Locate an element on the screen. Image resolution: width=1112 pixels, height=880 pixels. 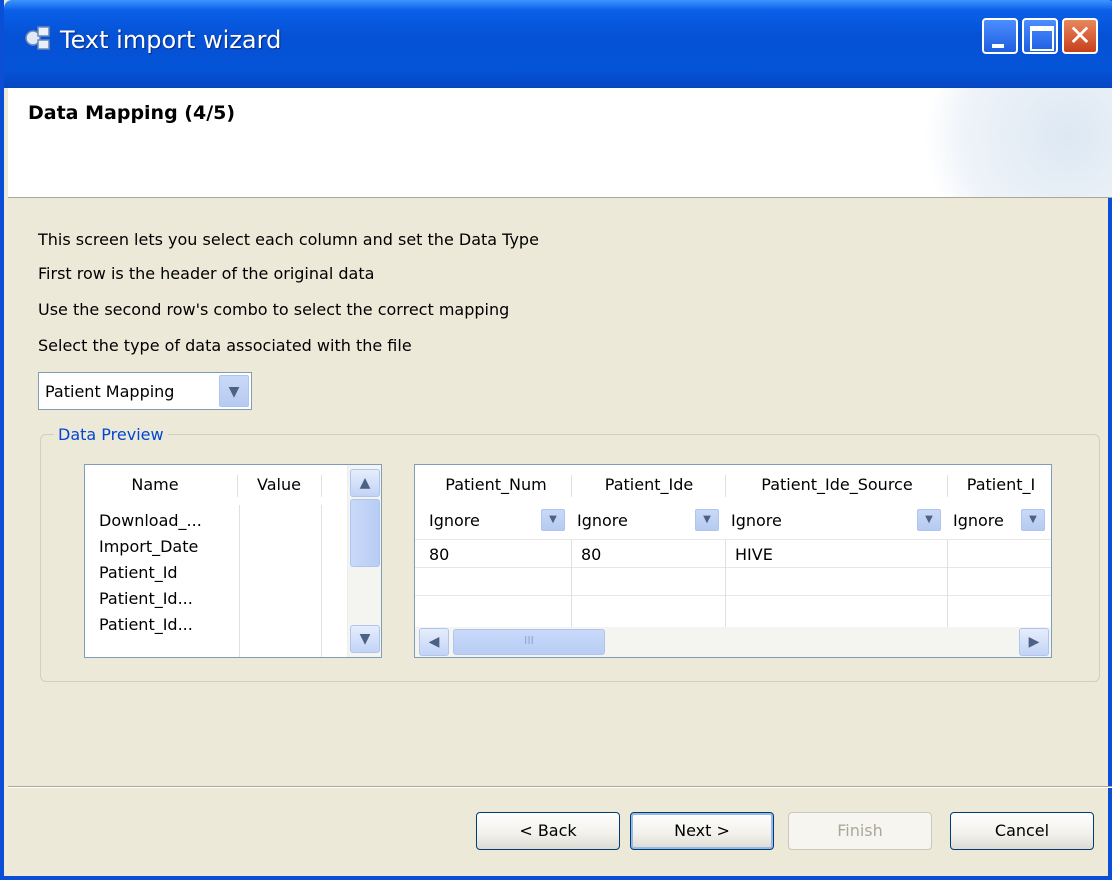
close-button: ✕ is located at coordinates (1080, 36).